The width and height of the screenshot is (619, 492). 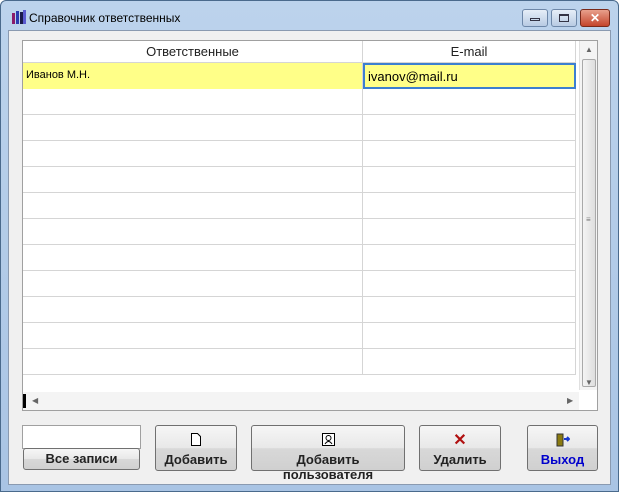 What do you see at coordinates (81, 437) in the screenshot?
I see `filter-input` at bounding box center [81, 437].